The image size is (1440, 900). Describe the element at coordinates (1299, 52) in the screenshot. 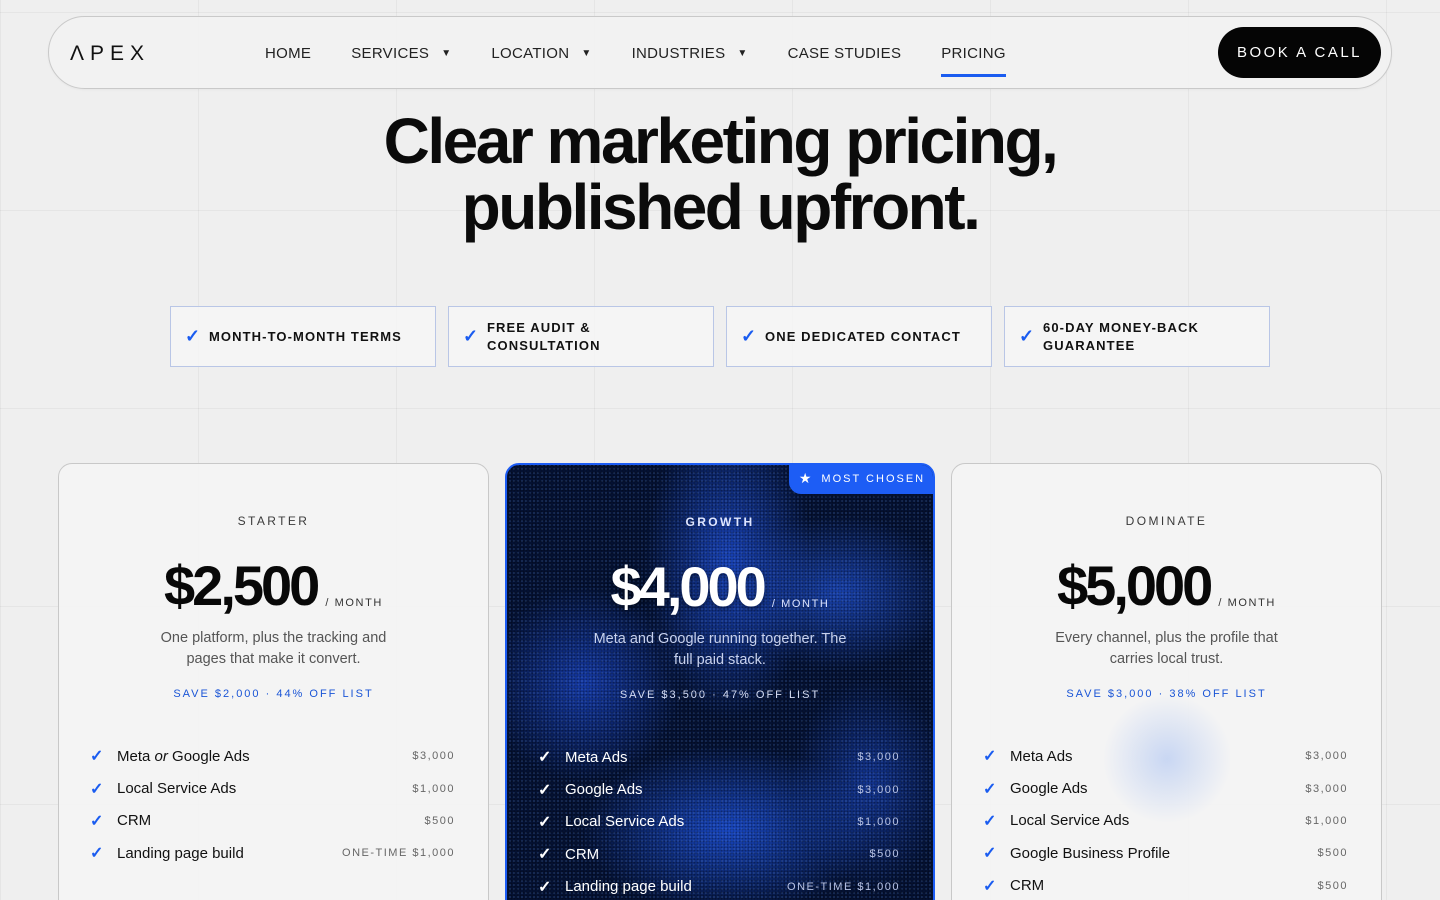

I see `book-a-call-button: BOOK A CALL` at that location.